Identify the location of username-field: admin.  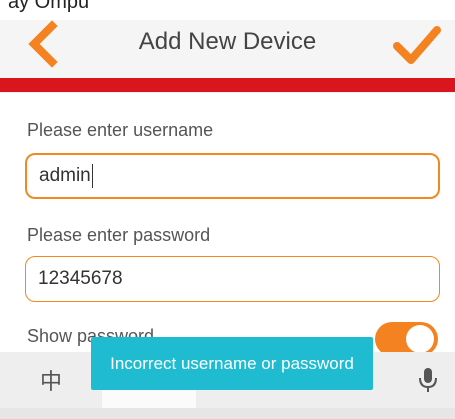
(232, 176).